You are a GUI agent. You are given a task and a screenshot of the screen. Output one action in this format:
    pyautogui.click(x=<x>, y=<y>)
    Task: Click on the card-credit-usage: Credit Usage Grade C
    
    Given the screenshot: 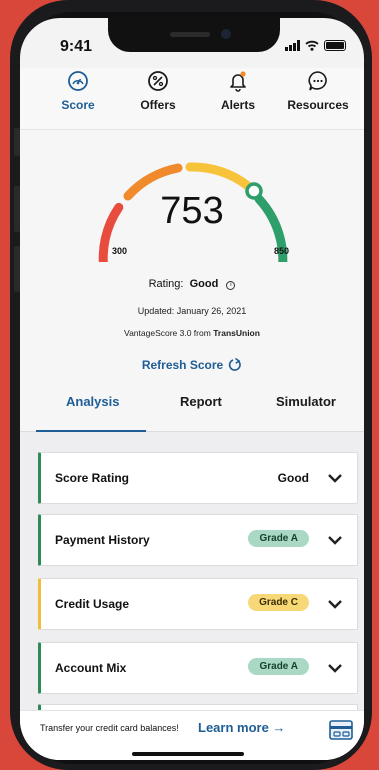 What is the action you would take?
    pyautogui.click(x=198, y=604)
    